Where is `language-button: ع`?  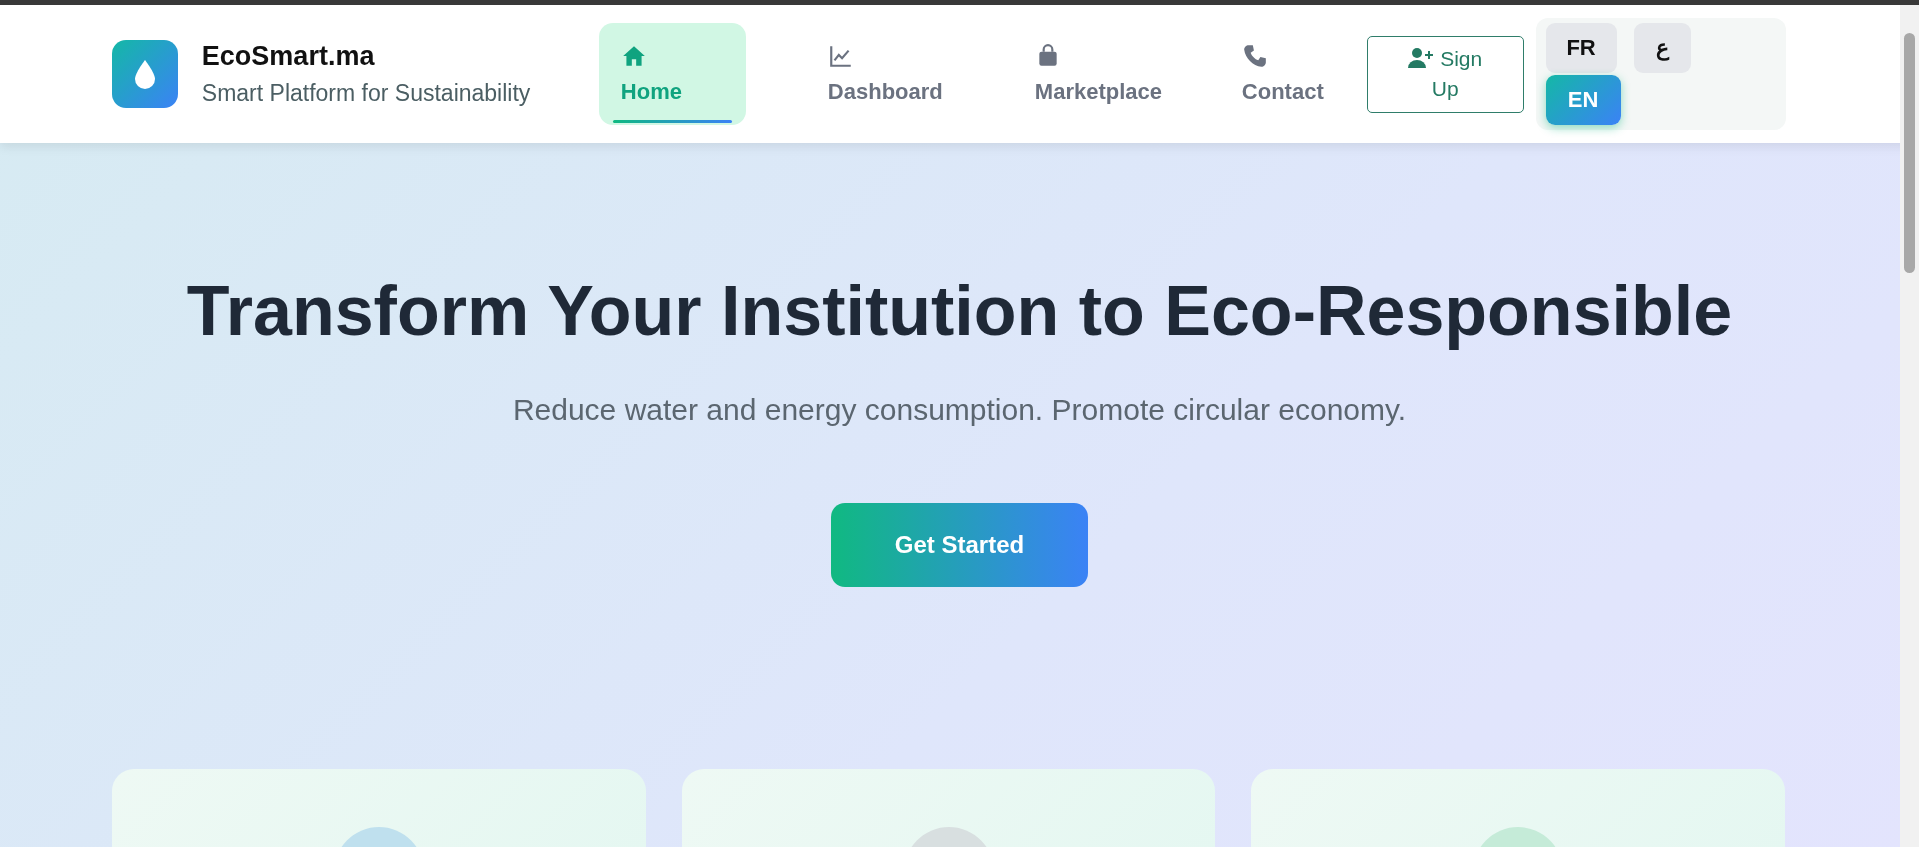 language-button: ع is located at coordinates (1662, 48).